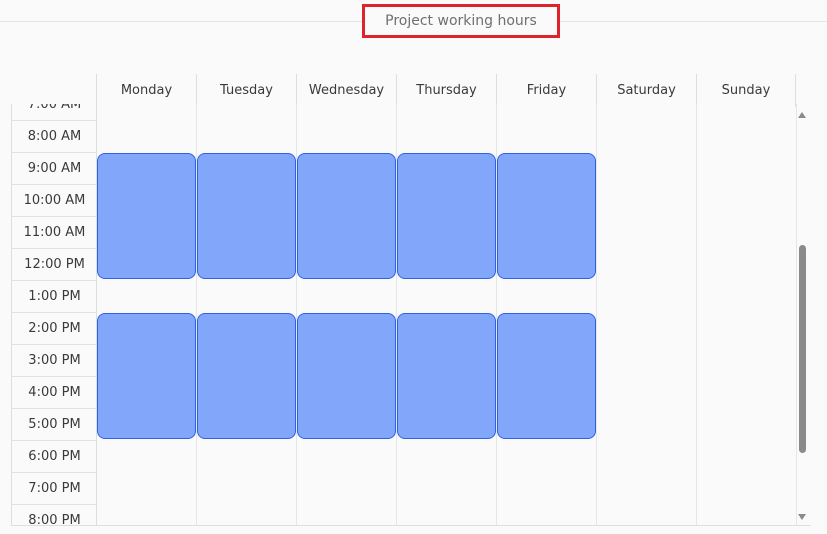 This screenshot has width=827, height=534. I want to click on time-label: 8:00 AM, so click(54, 136).